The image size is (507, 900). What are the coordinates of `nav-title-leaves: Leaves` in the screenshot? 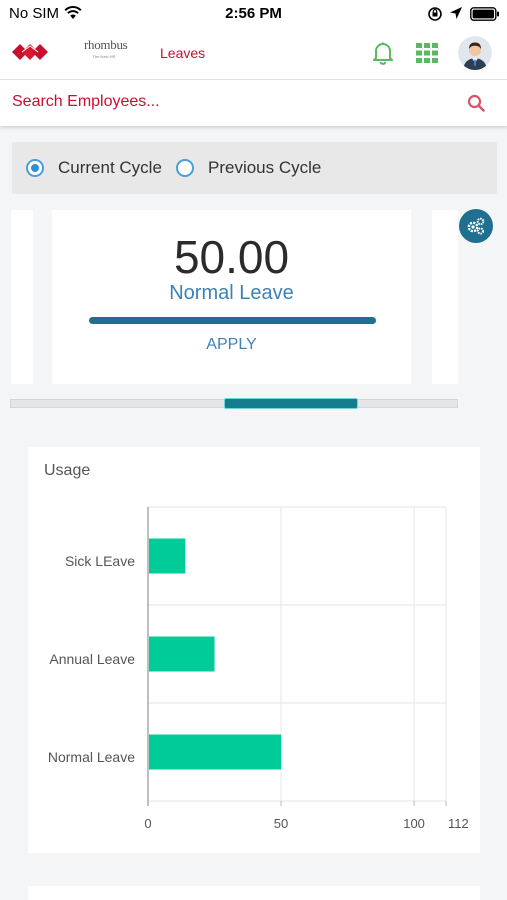 It's located at (182, 53).